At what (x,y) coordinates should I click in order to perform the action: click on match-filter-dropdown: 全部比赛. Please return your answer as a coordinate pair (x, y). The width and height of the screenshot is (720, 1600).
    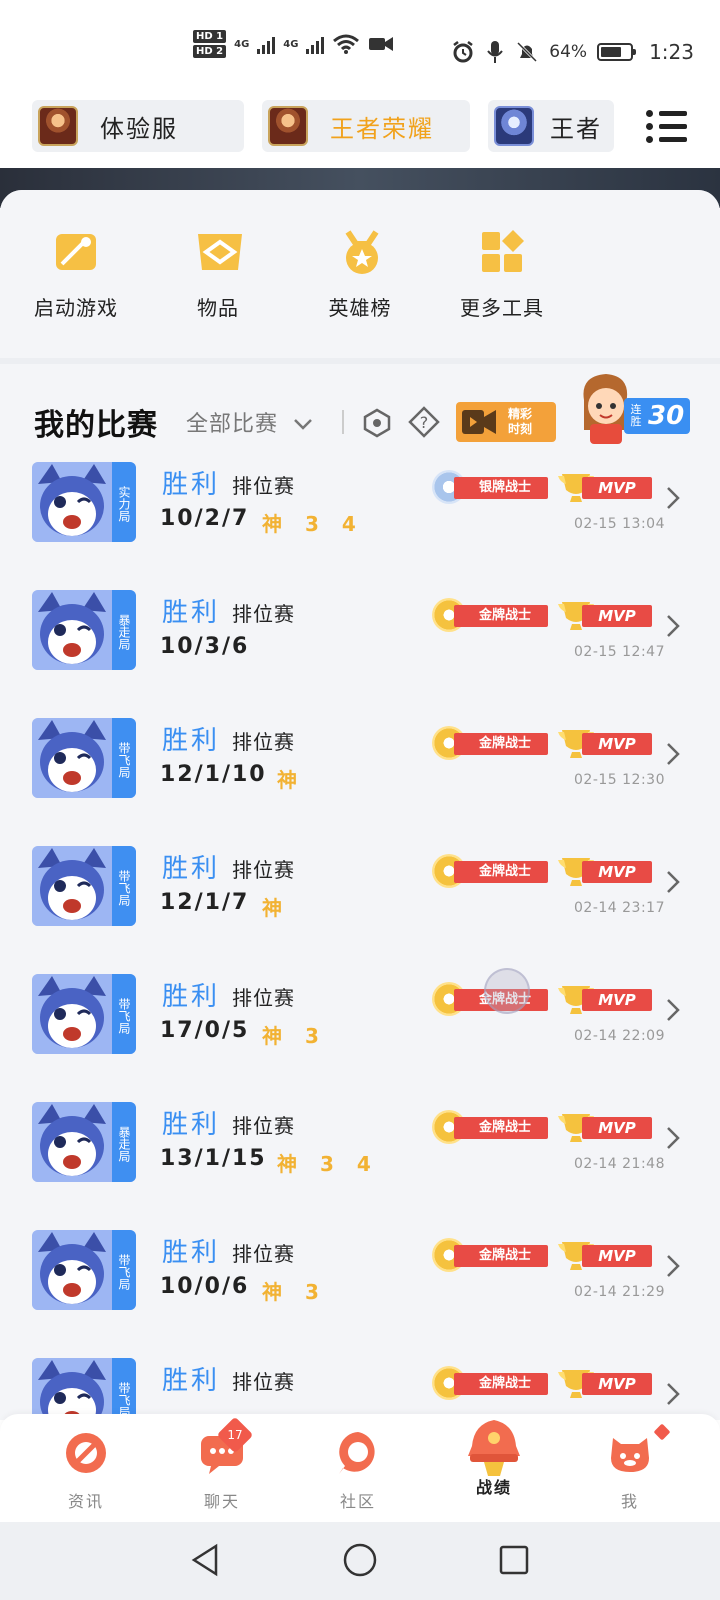
    Looking at the image, I should click on (250, 422).